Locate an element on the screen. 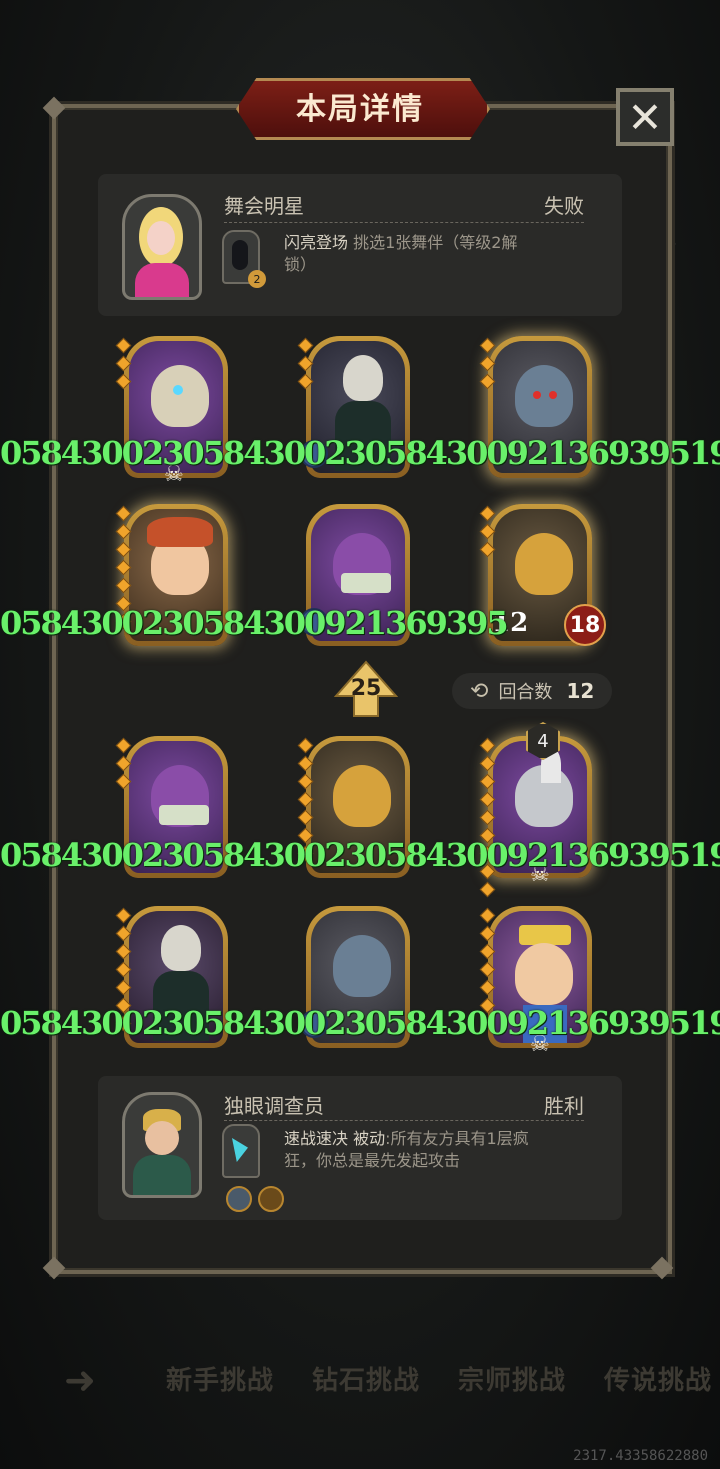 Image resolution: width=720 pixels, height=1469 pixels. overlay-number-row: 0584300230584300921369395 is located at coordinates (254, 623).